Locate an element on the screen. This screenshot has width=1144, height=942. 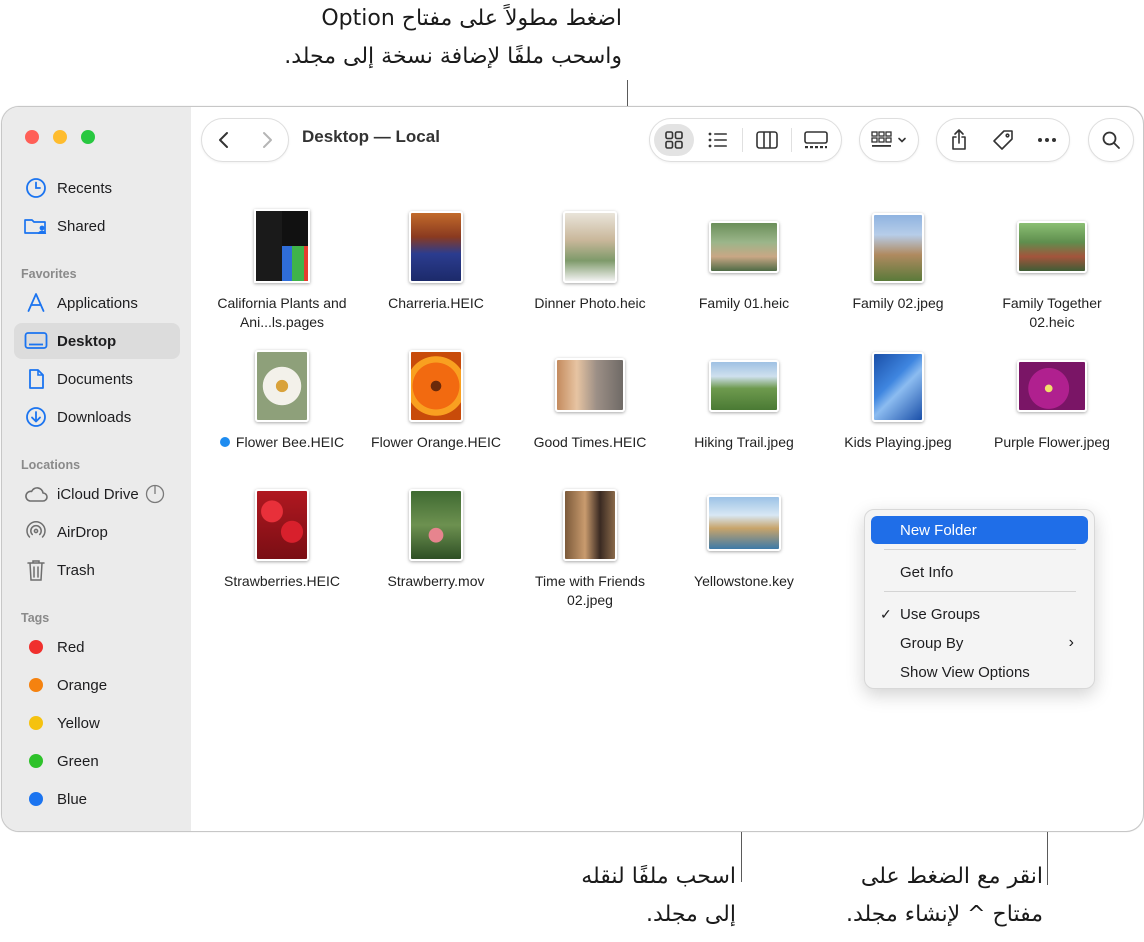
shared-folder-icon is located at coordinates (36, 226).